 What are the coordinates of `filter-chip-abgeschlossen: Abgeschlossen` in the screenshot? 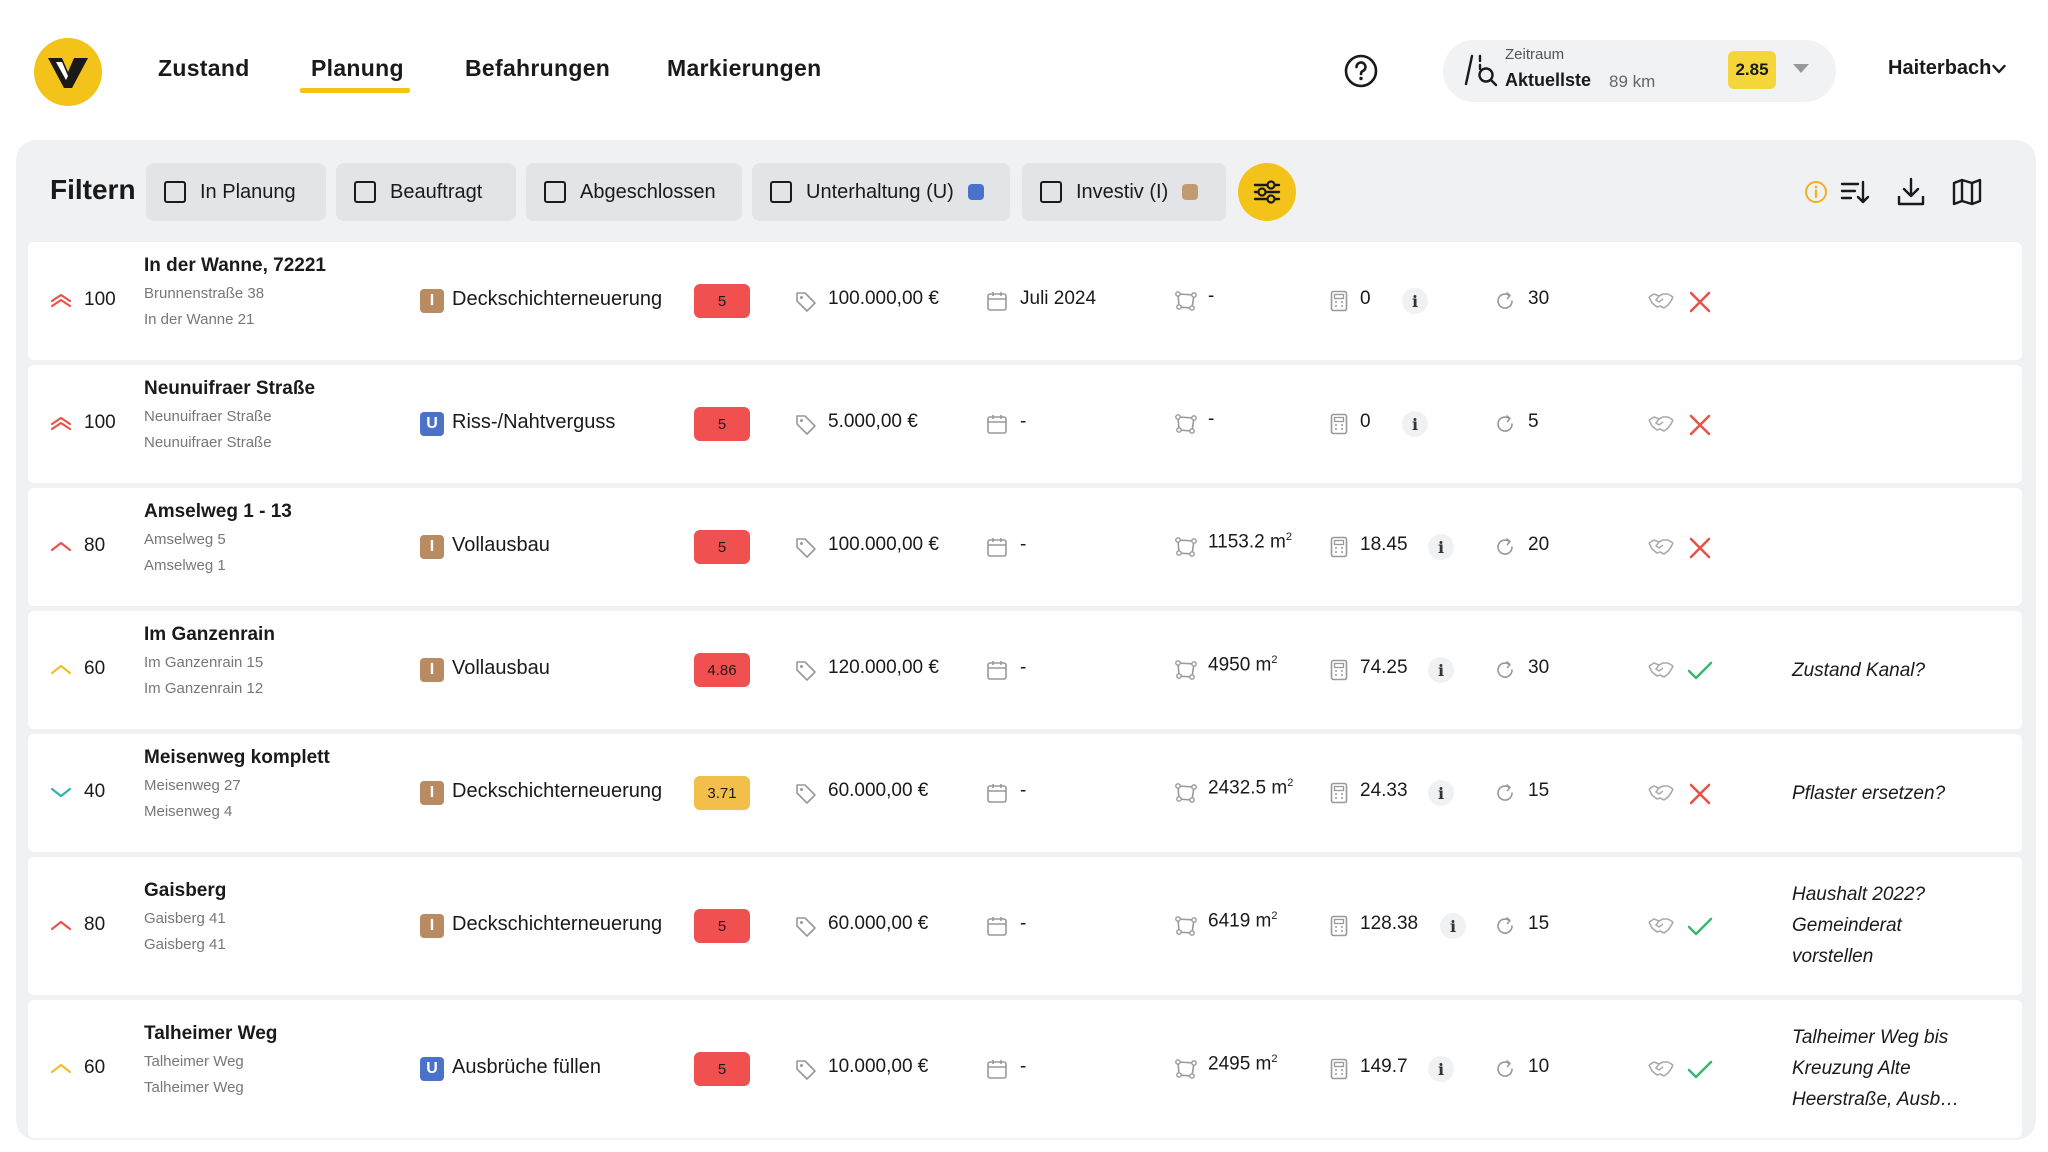 It's located at (634, 192).